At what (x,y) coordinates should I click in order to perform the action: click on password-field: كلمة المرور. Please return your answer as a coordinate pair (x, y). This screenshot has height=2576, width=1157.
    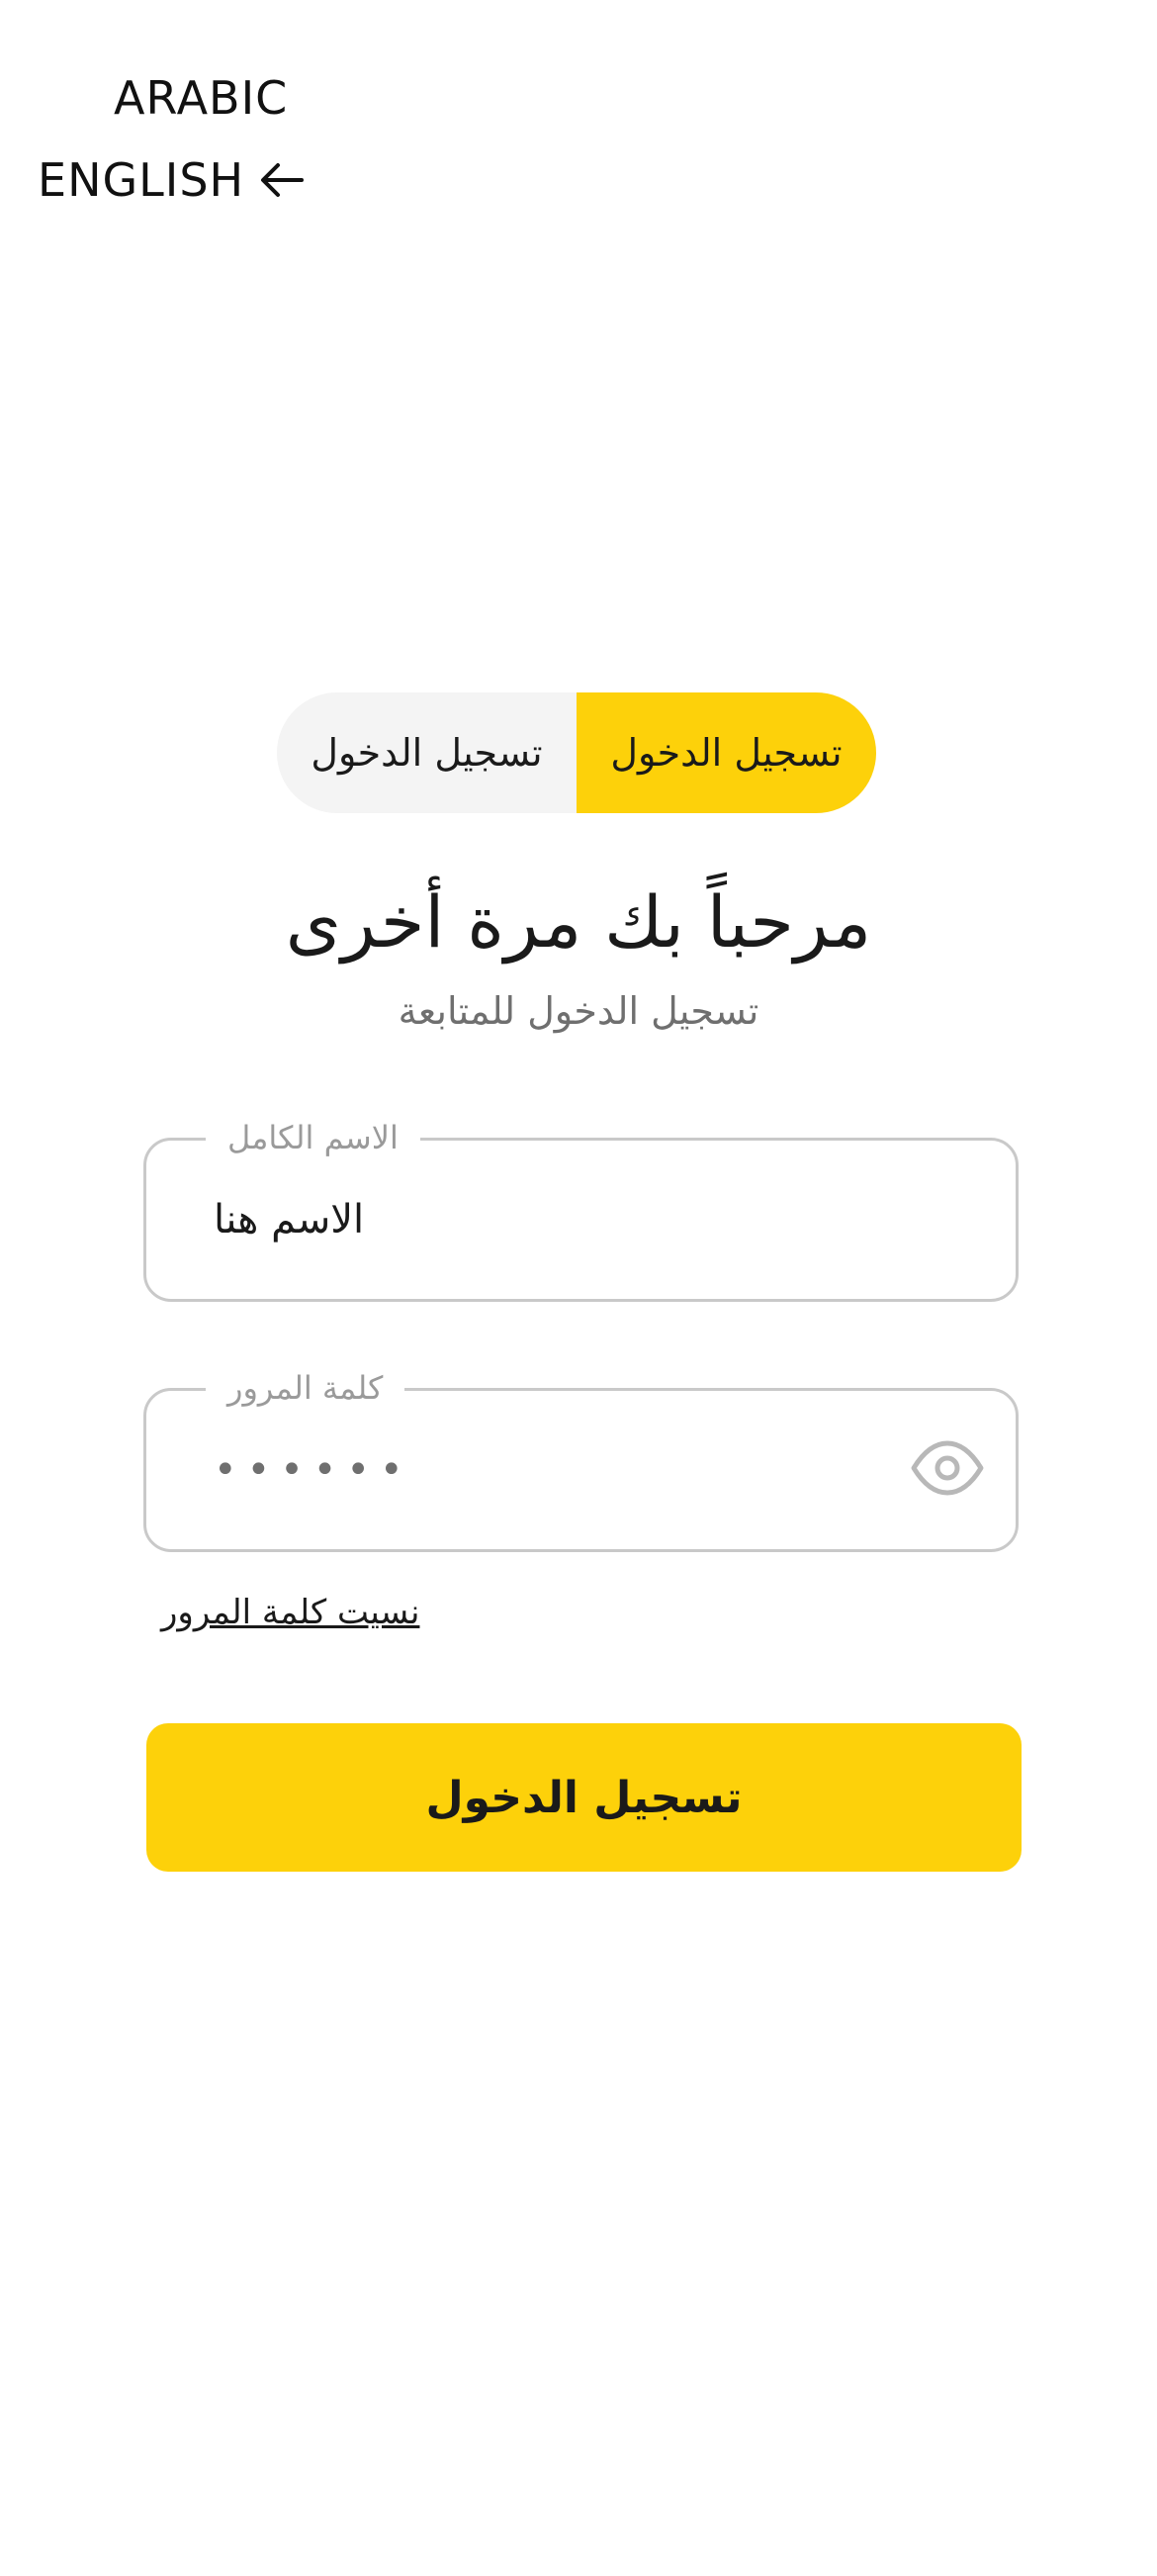
    Looking at the image, I should click on (581, 1458).